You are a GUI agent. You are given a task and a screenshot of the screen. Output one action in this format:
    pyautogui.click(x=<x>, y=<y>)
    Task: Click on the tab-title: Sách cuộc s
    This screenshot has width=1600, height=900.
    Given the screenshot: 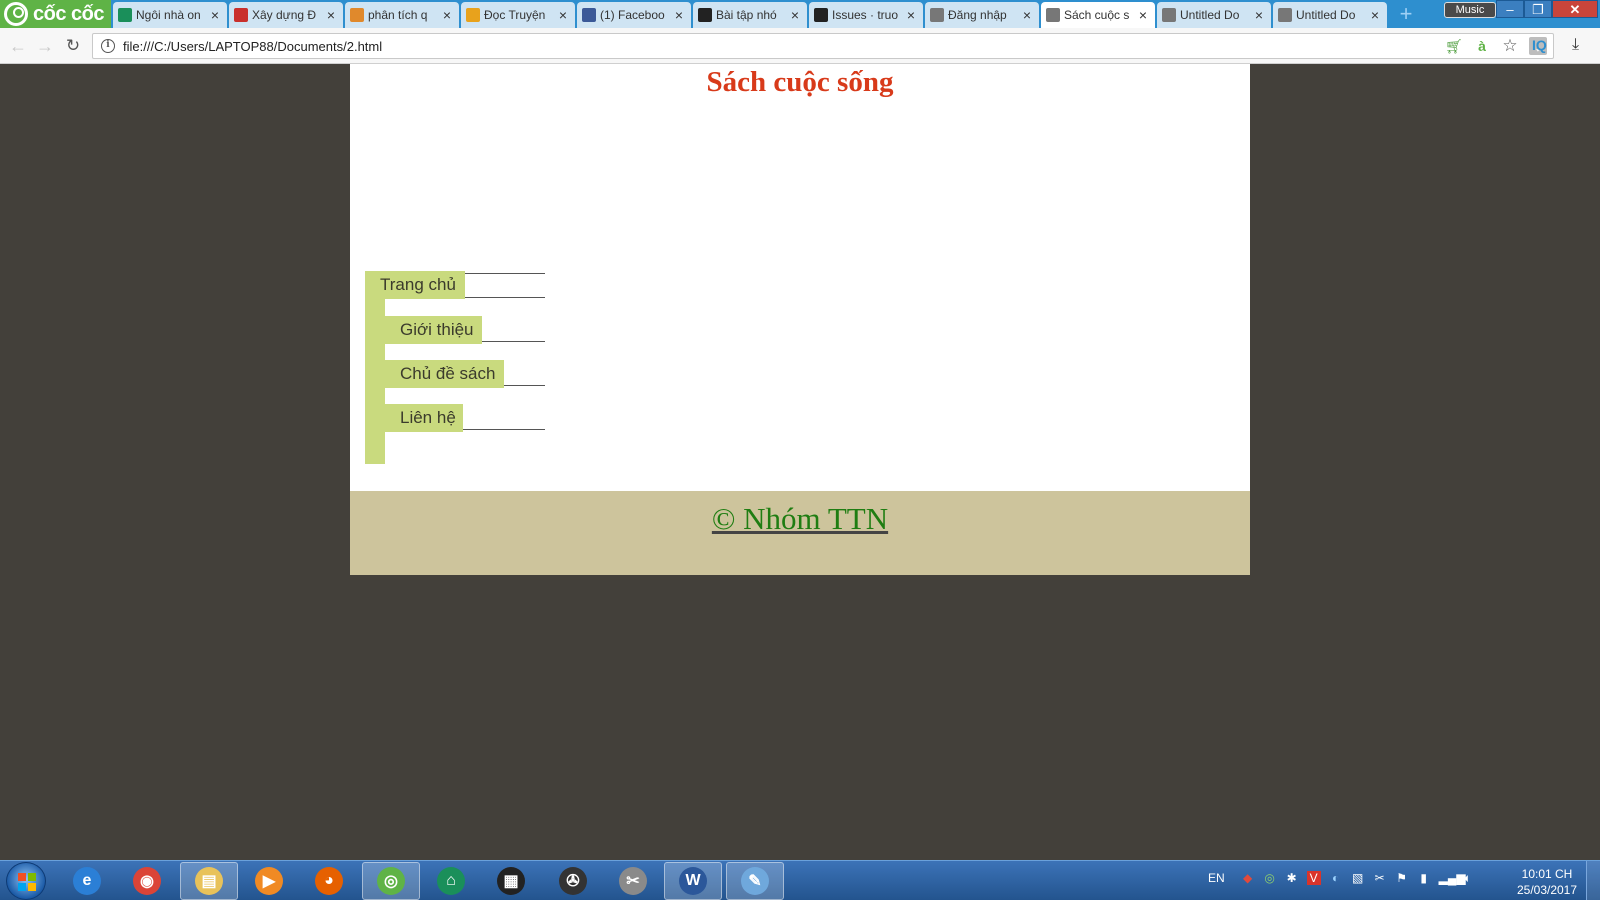 What is the action you would take?
    pyautogui.click(x=1097, y=15)
    